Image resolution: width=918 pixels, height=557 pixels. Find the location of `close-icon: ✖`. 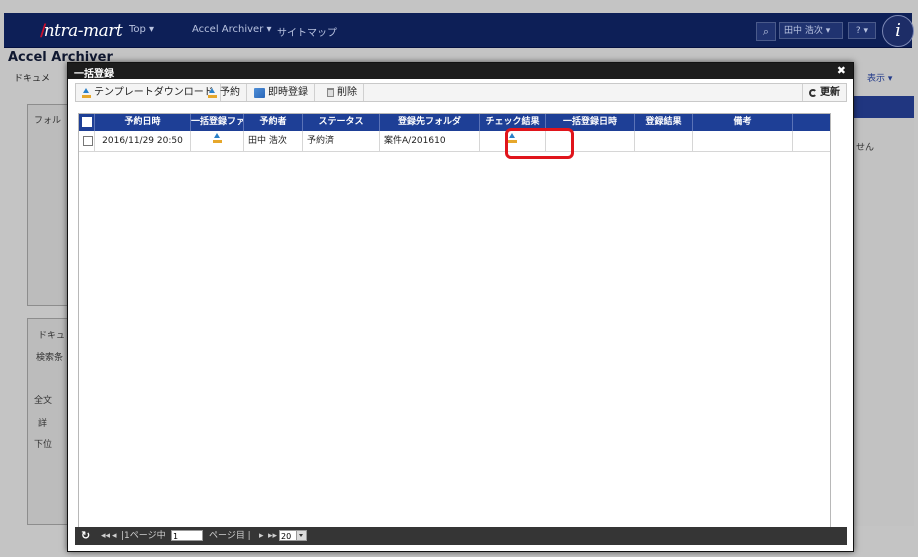

close-icon: ✖ is located at coordinates (841, 70).